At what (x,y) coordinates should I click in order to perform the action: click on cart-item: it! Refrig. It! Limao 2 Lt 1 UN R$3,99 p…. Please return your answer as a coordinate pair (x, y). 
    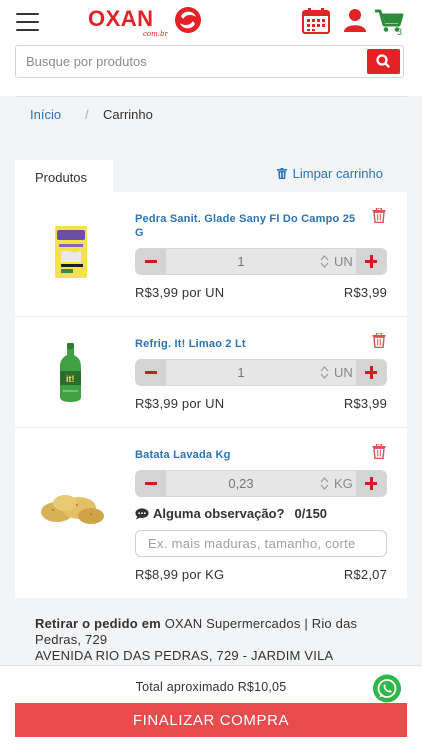
    Looking at the image, I should click on (211, 372).